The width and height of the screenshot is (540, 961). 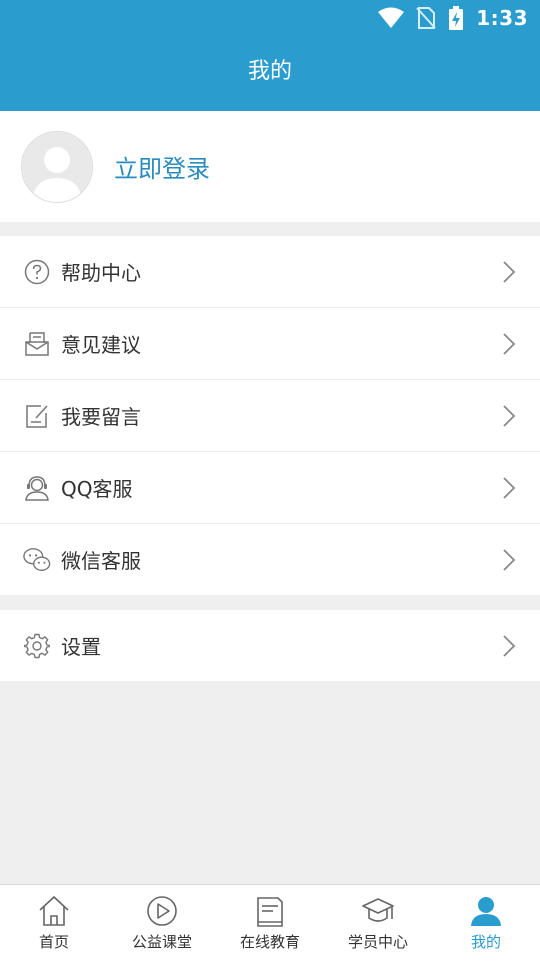 I want to click on tab-label: 首页, so click(x=53, y=942).